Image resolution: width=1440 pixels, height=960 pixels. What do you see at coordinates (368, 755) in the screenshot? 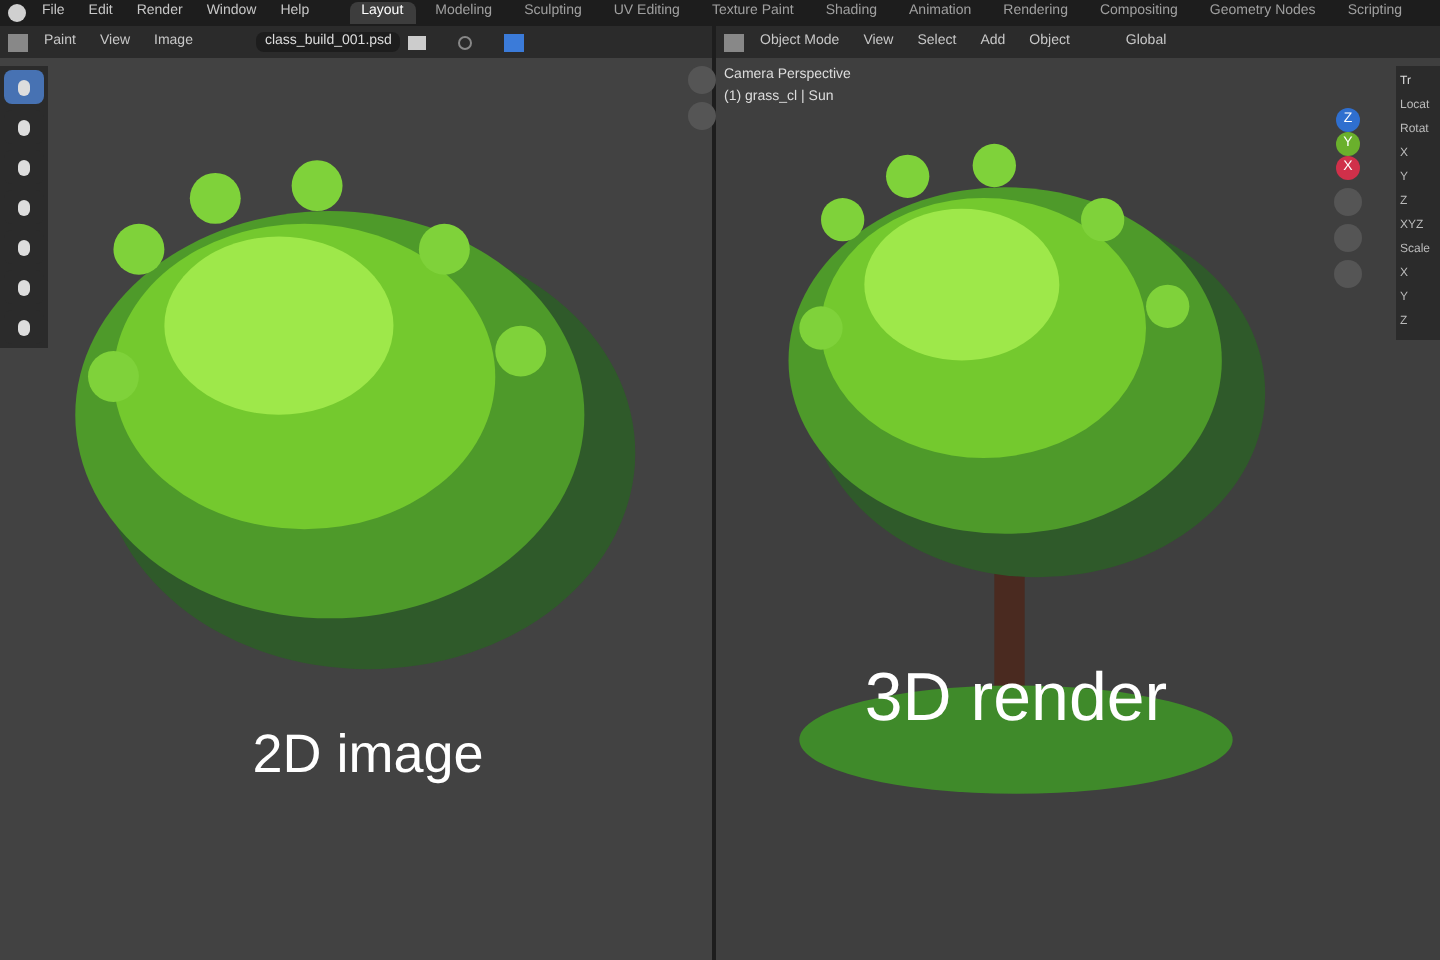
I see `caption: 2D image` at bounding box center [368, 755].